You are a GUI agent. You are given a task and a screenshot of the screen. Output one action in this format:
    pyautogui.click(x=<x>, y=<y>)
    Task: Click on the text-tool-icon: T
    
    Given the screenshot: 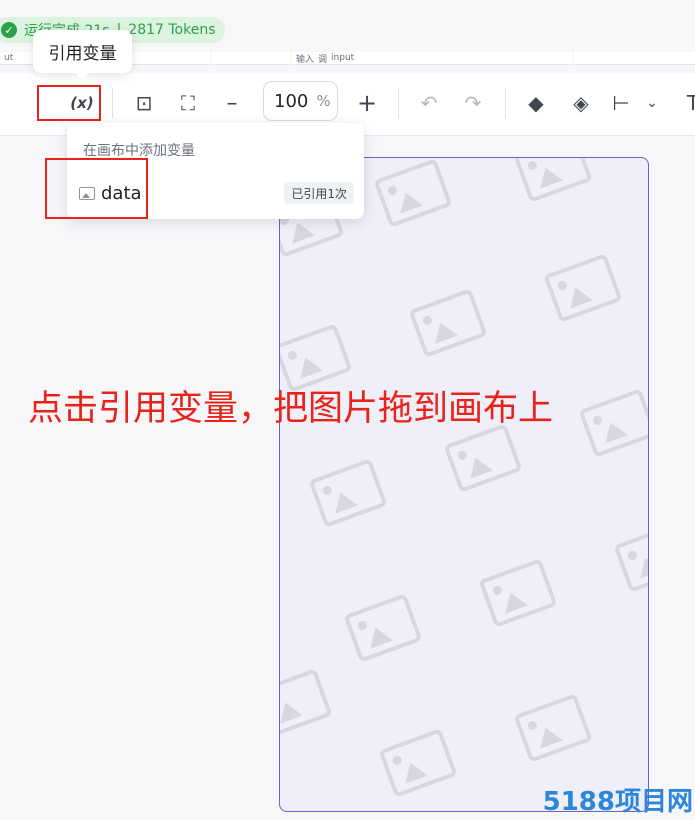 What is the action you would take?
    pyautogui.click(x=689, y=103)
    